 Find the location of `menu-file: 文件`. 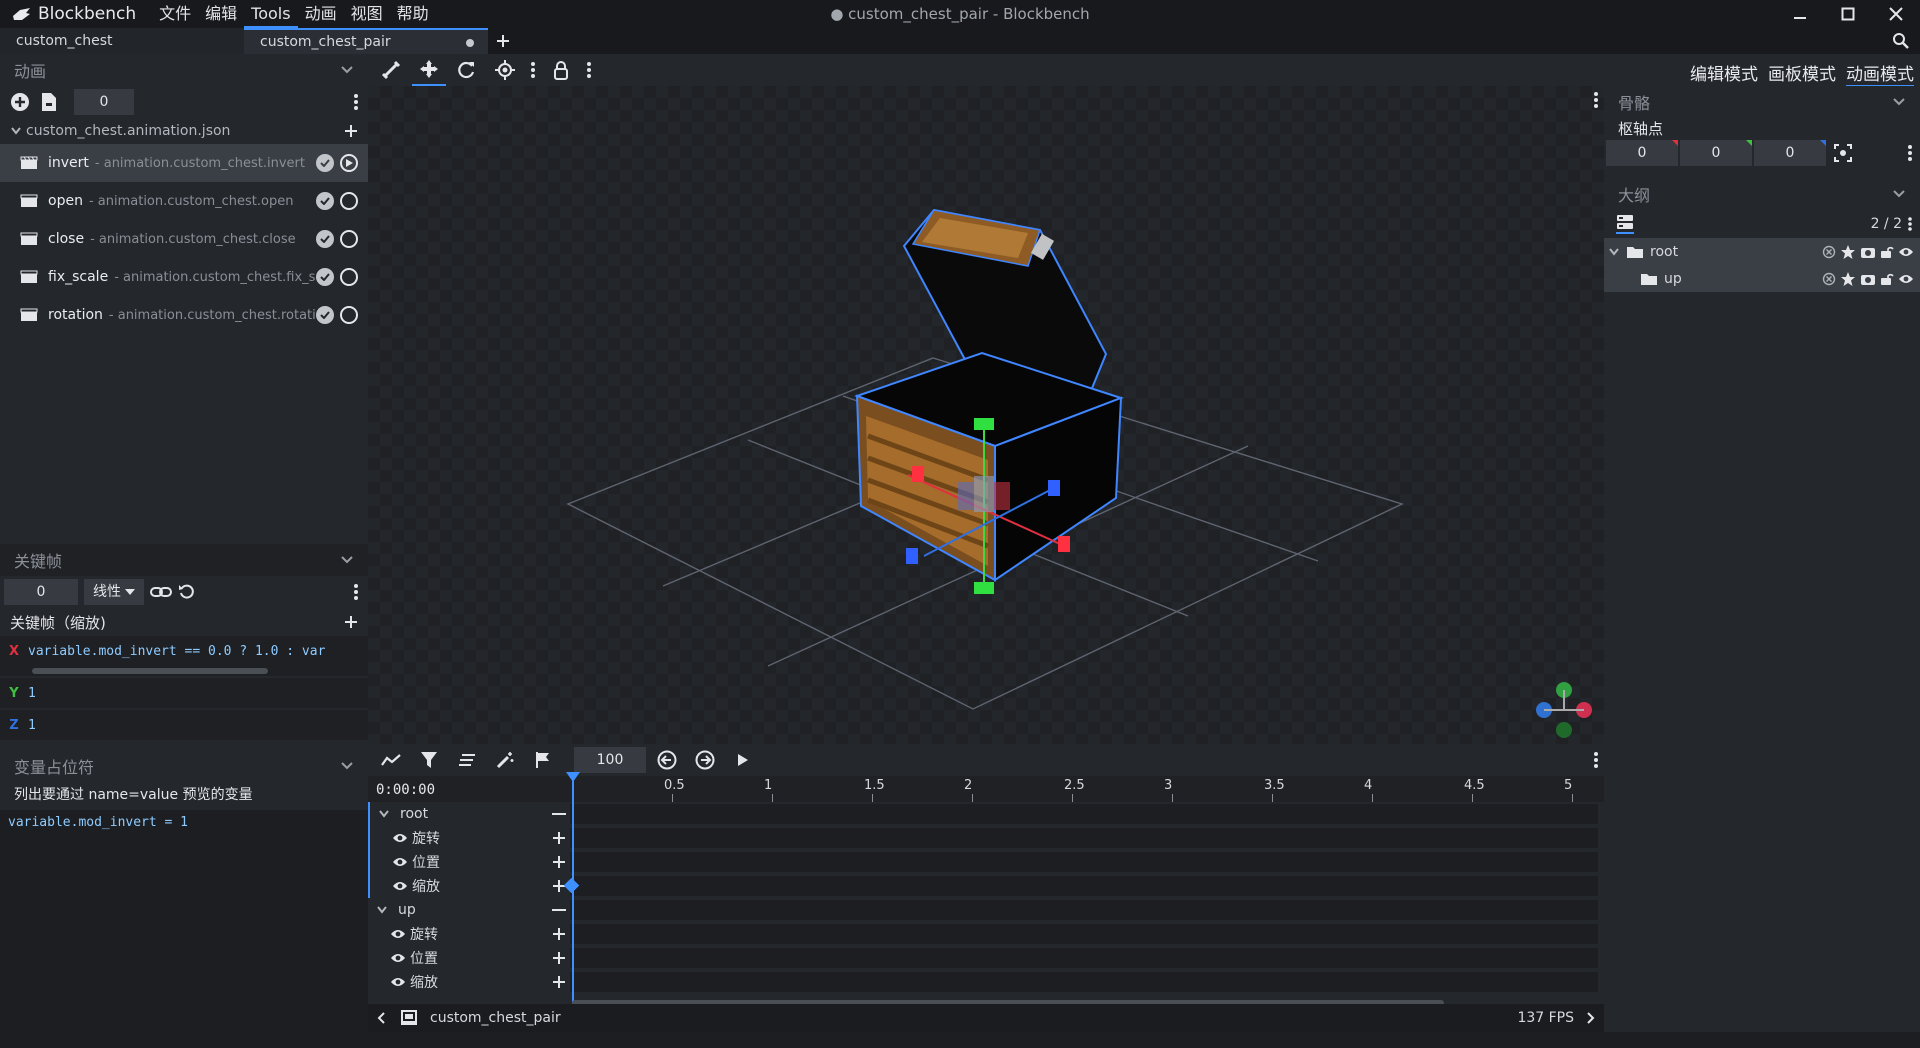

menu-file: 文件 is located at coordinates (175, 14).